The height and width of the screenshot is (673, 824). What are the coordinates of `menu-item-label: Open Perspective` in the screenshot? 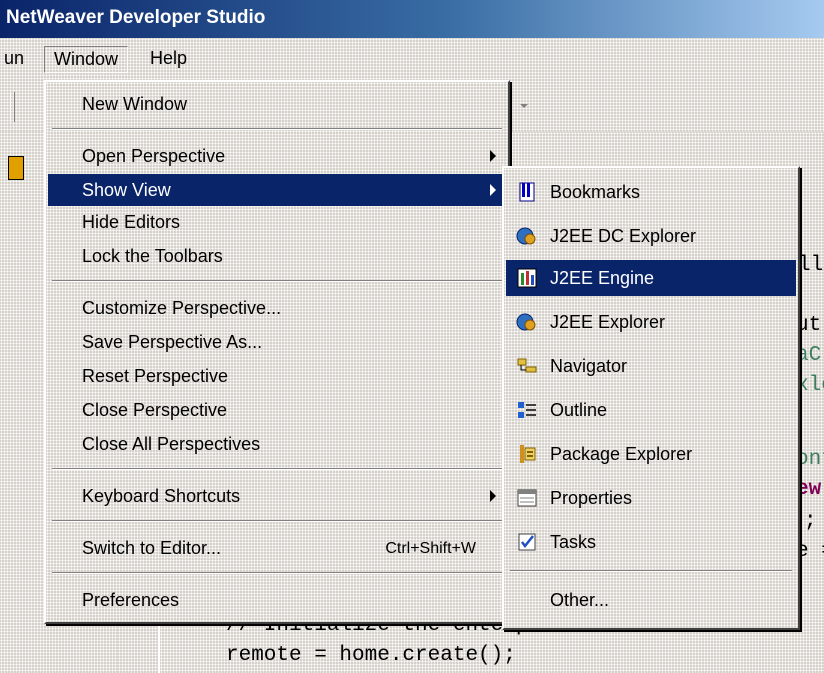 It's located at (154, 156).